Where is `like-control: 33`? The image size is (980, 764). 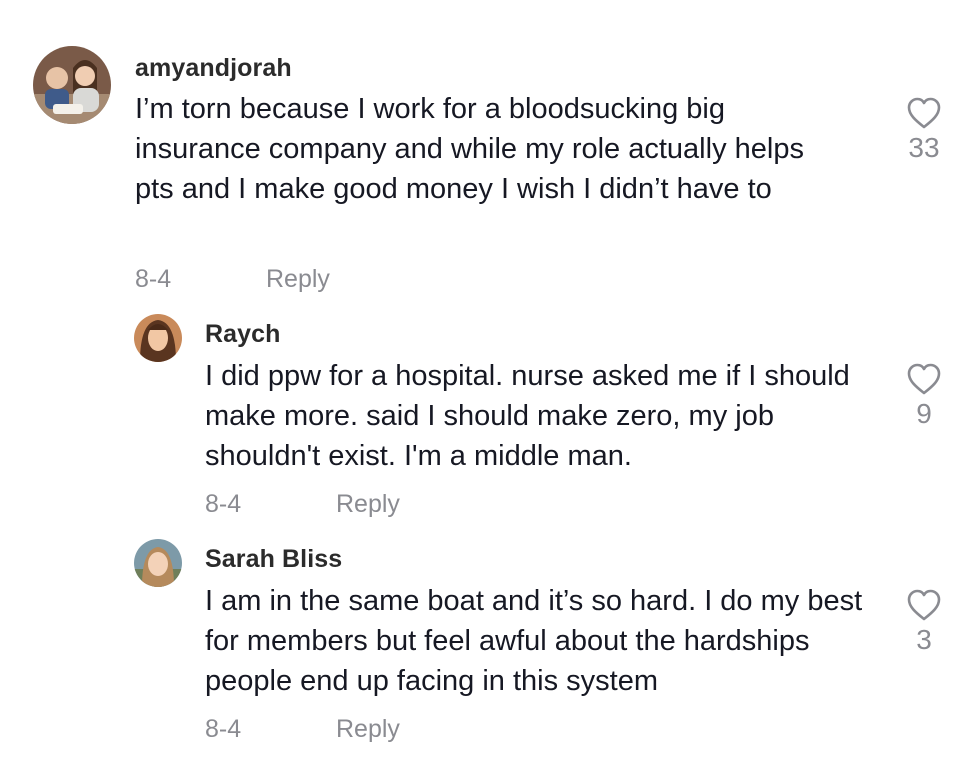 like-control: 33 is located at coordinates (924, 130).